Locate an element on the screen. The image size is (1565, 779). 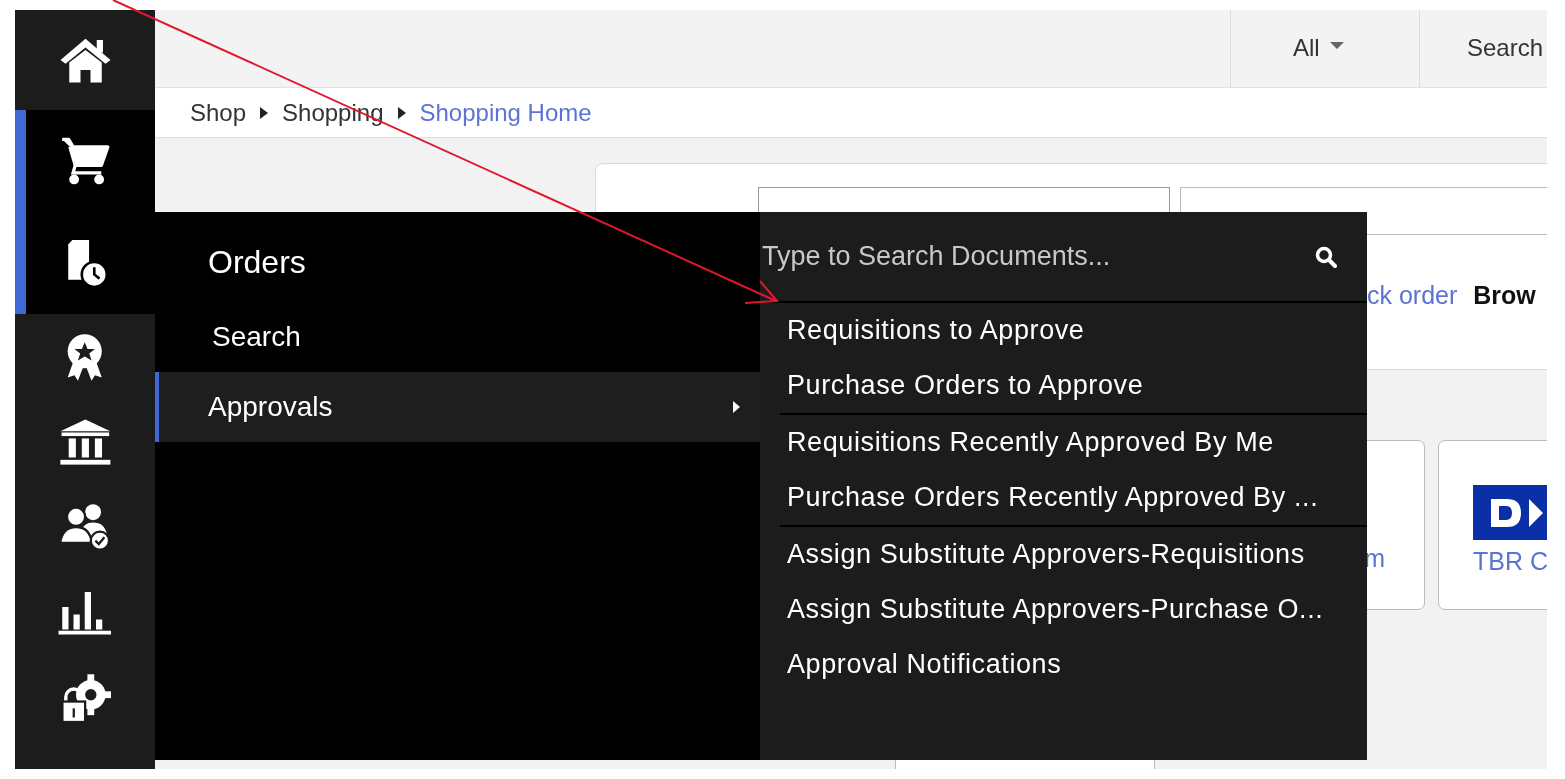
breadcrumb-link: Shop is located at coordinates (218, 112).